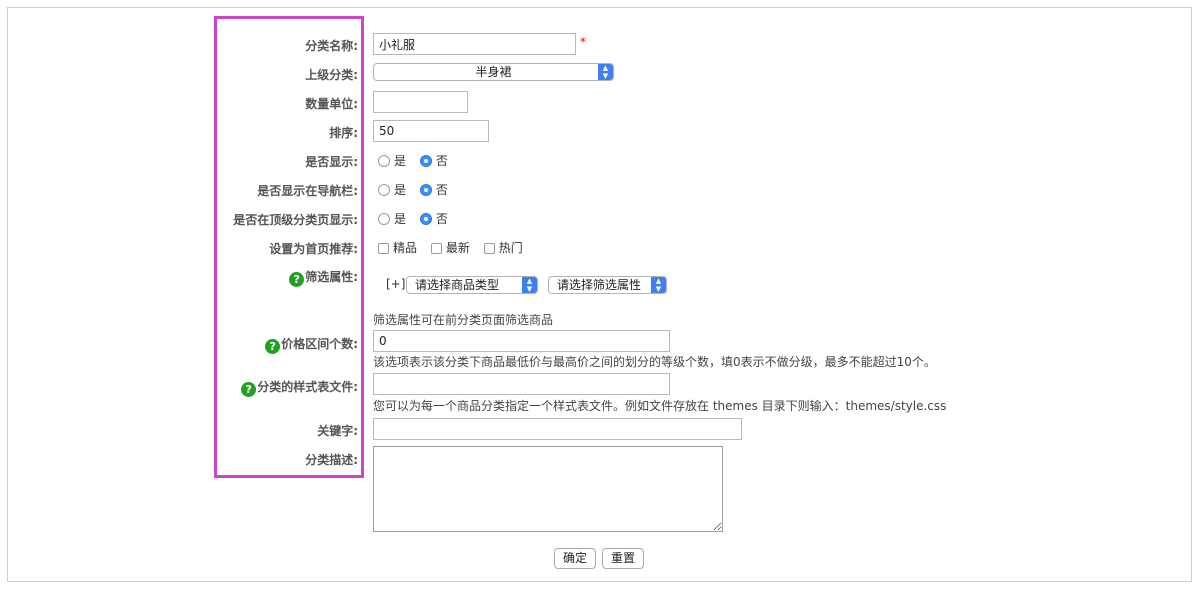 The width and height of the screenshot is (1200, 589). Describe the element at coordinates (331, 104) in the screenshot. I see `unit-label: 数量单位:` at that location.